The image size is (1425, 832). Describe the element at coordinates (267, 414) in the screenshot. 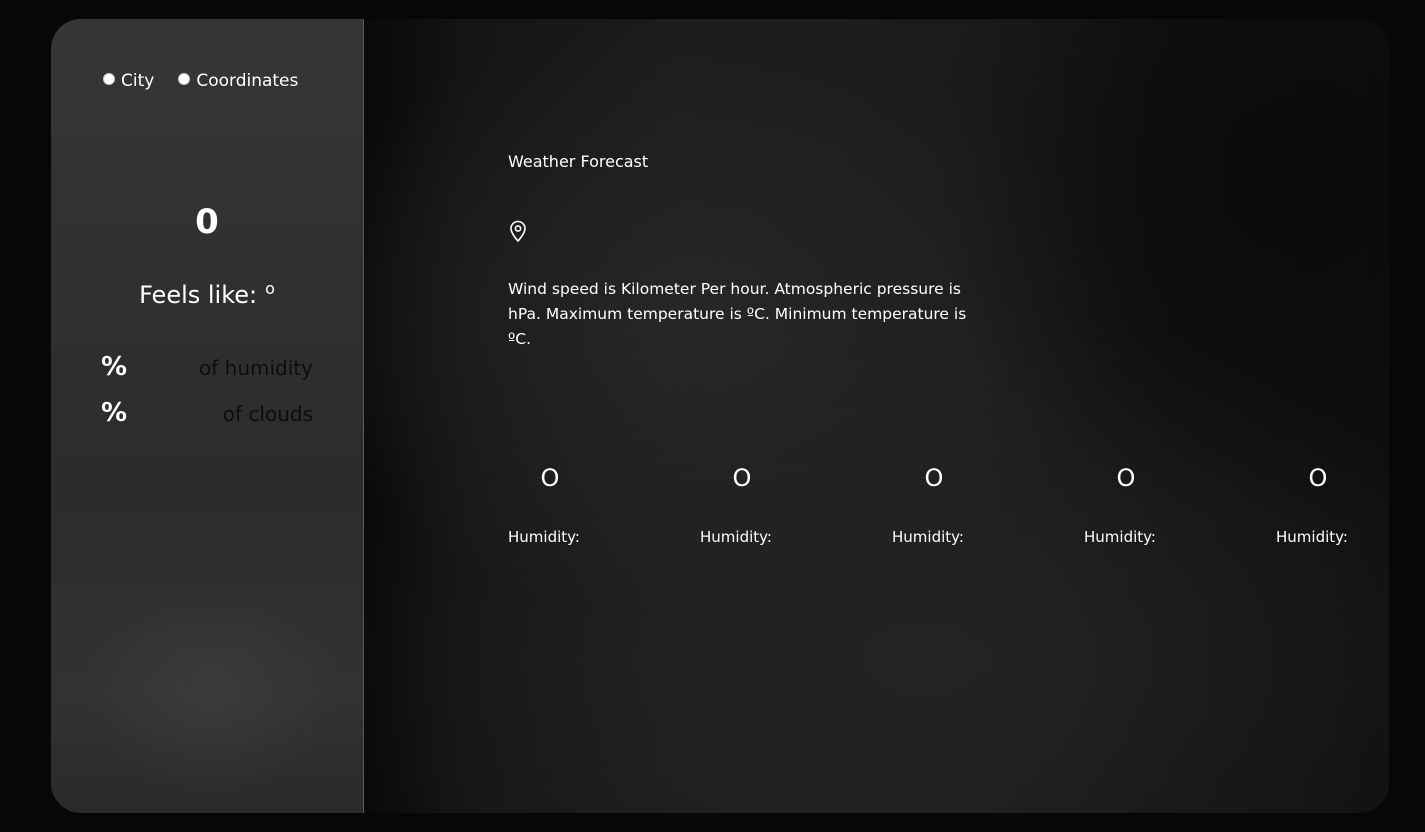

I see `clouds-label: of clouds` at that location.